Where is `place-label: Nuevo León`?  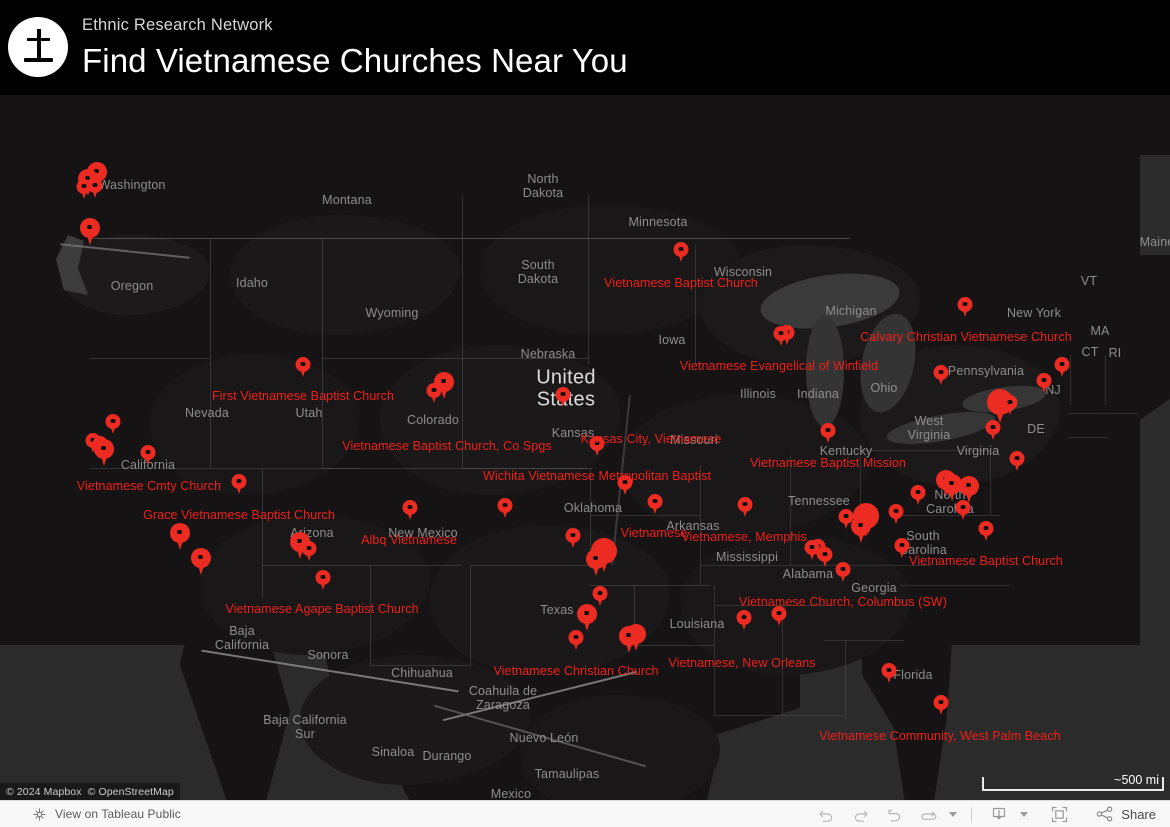 place-label: Nuevo León is located at coordinates (544, 738).